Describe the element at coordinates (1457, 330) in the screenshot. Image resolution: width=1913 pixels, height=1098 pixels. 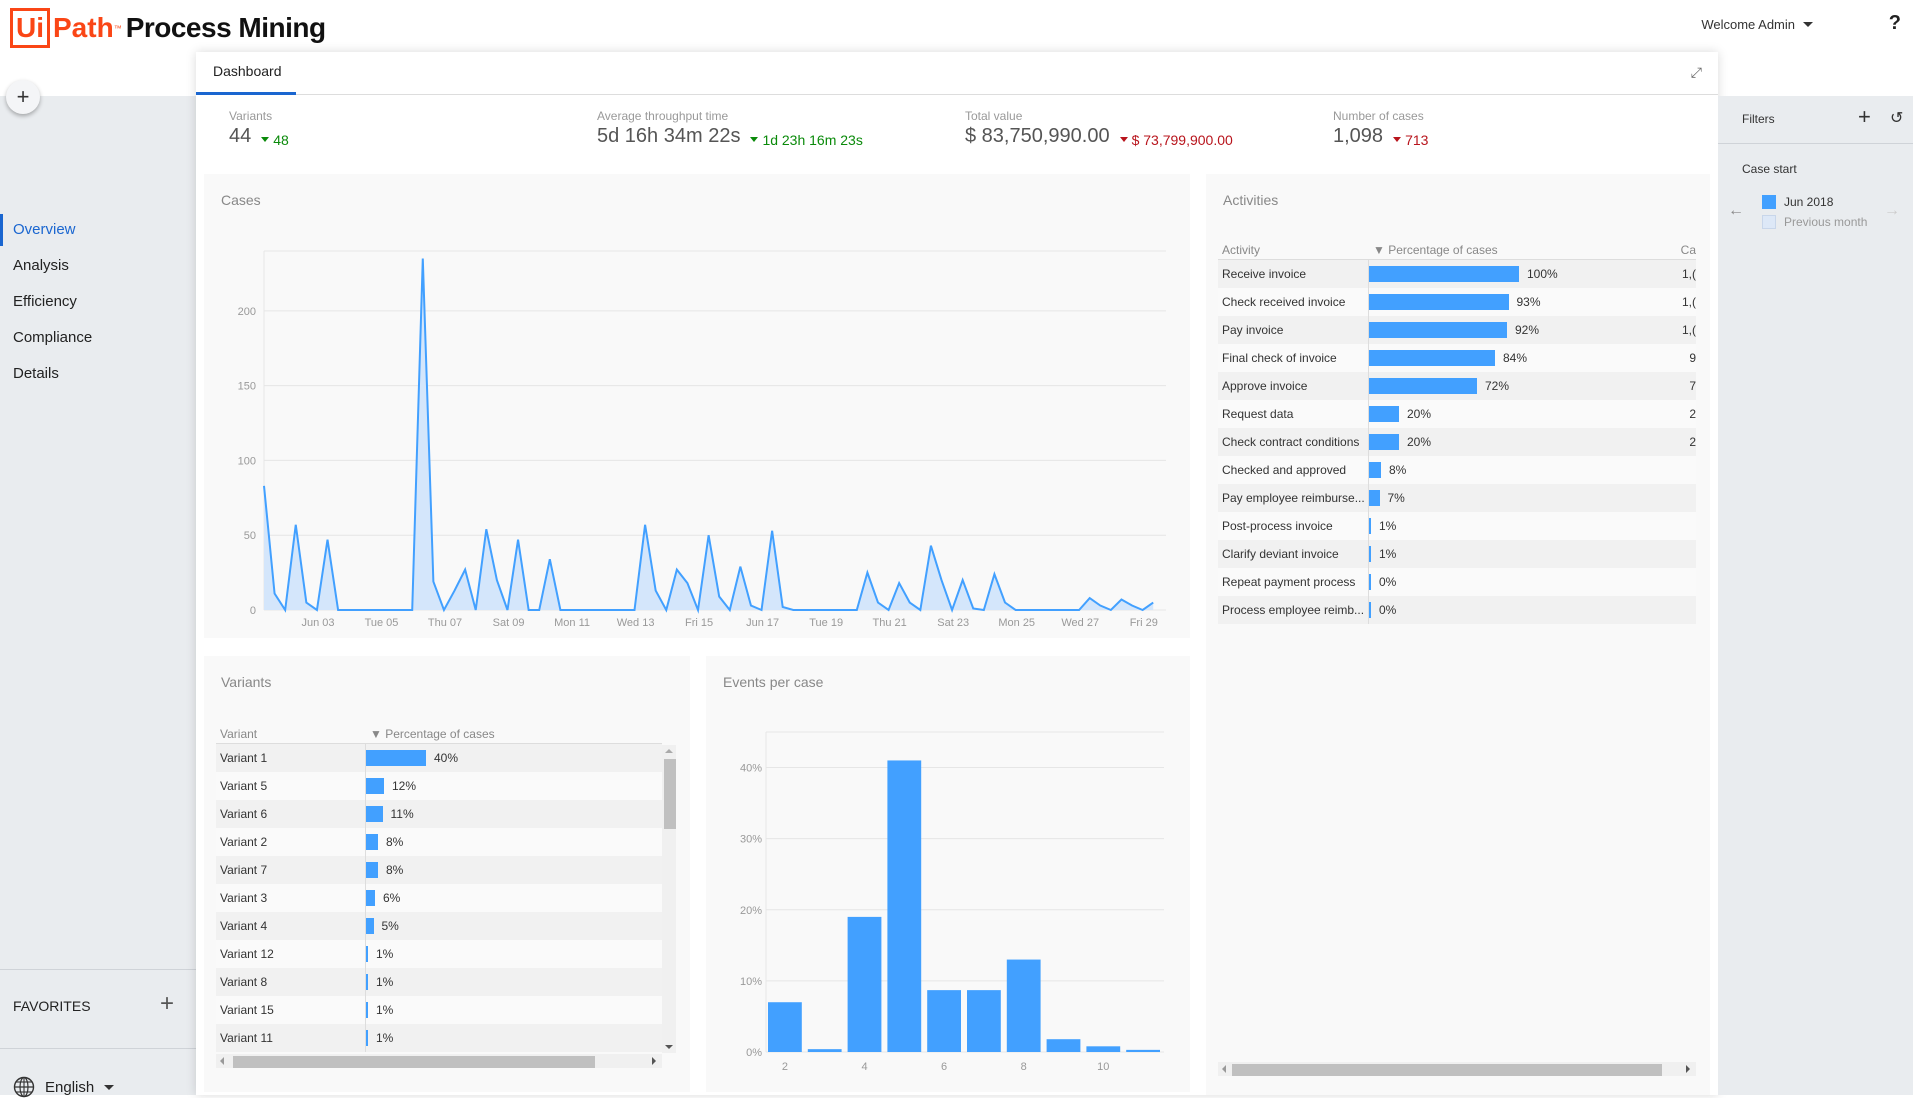
I see `table-row: Pay invoice92%1,(` at that location.